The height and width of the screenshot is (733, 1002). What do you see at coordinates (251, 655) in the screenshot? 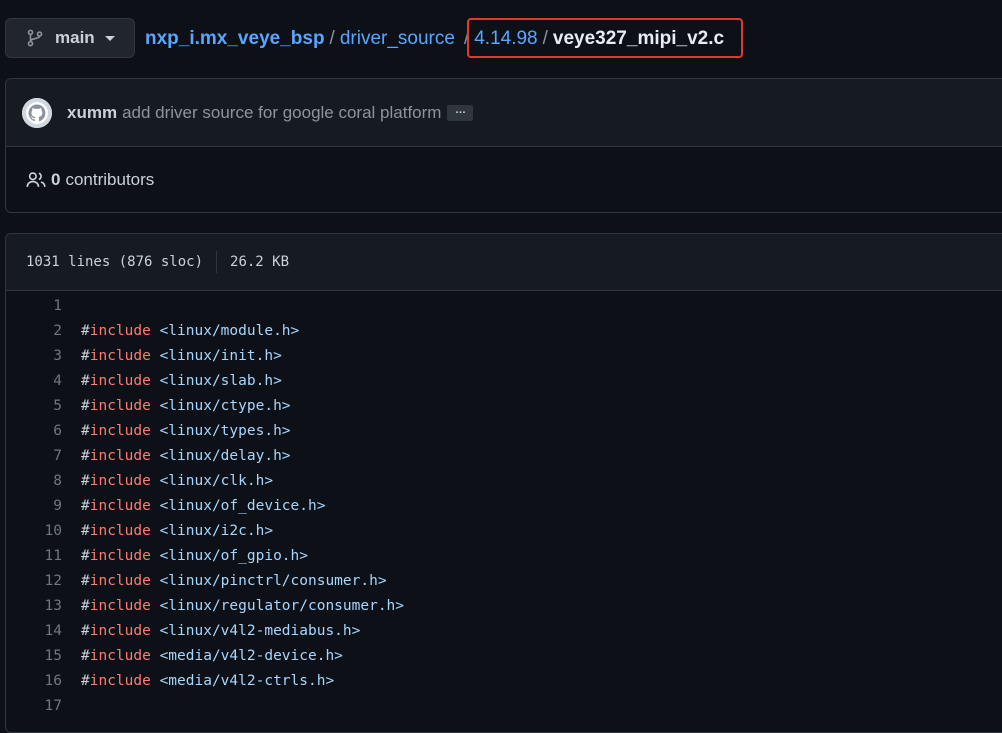
I see `include-path: <media/v4l2-device.h>` at bounding box center [251, 655].